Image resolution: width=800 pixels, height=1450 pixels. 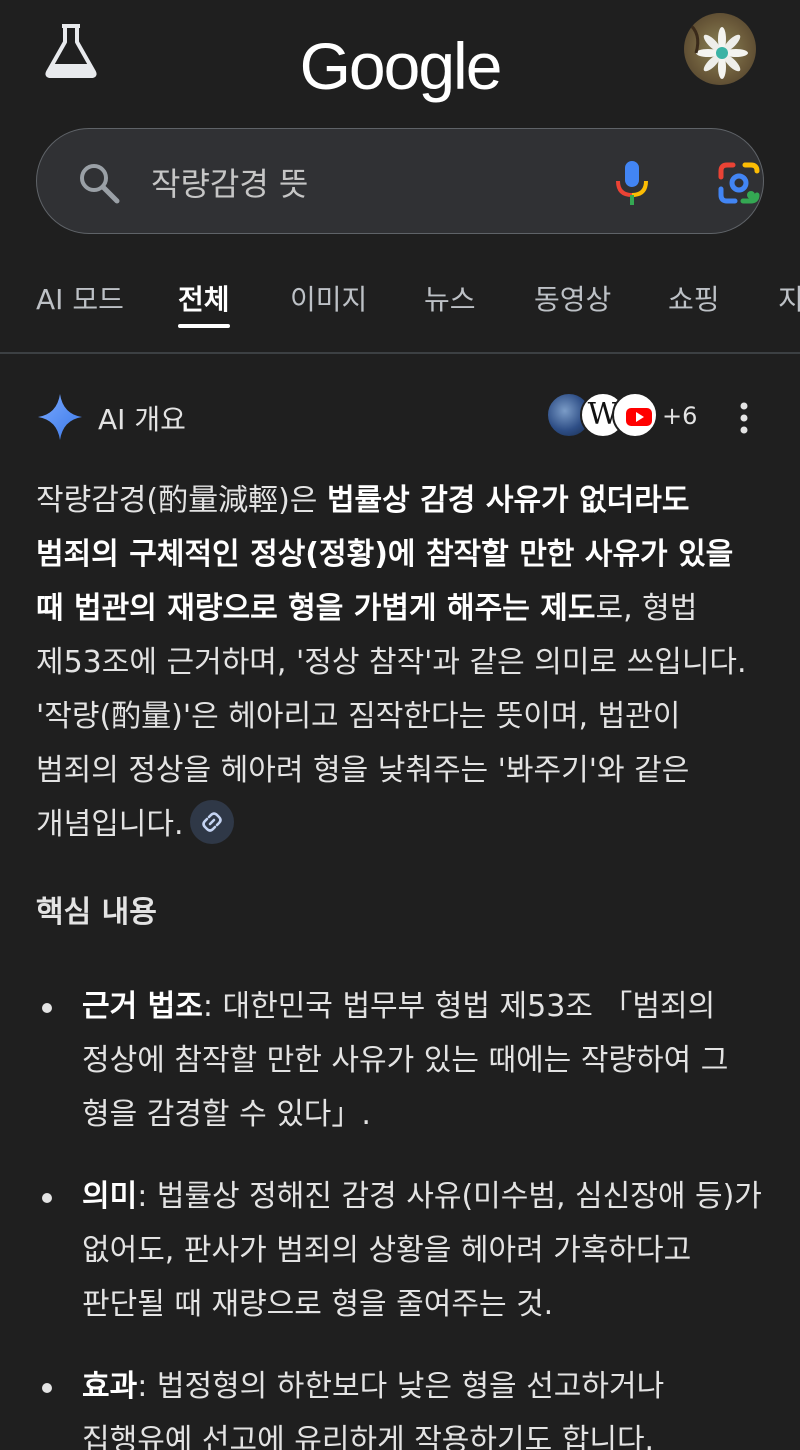 What do you see at coordinates (450, 299) in the screenshot?
I see `tab-label: 뉴스` at bounding box center [450, 299].